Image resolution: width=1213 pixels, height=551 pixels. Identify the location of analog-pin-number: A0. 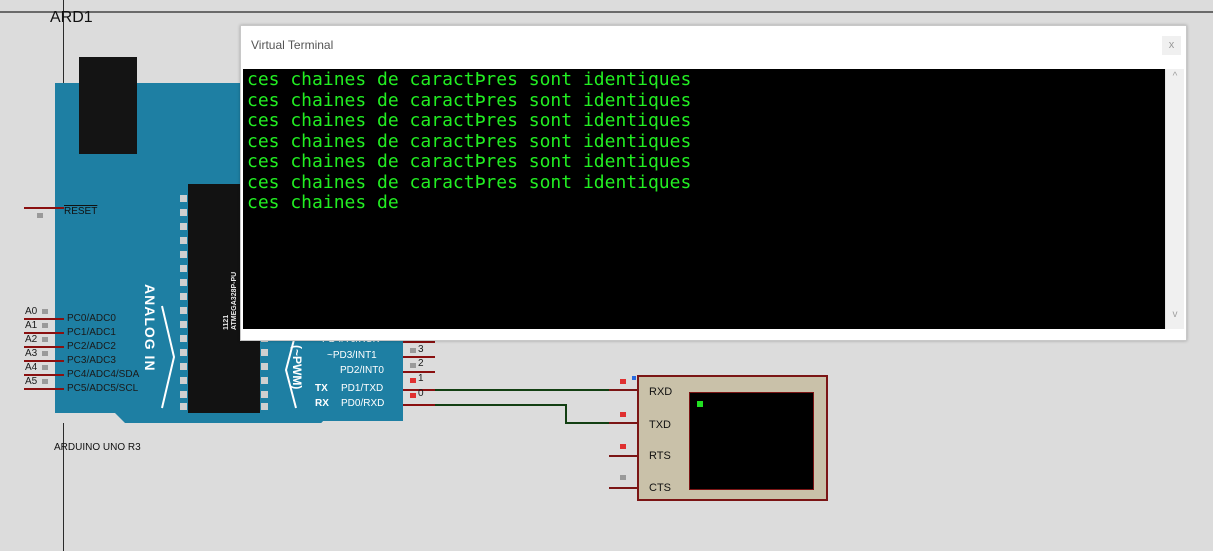
(31, 311).